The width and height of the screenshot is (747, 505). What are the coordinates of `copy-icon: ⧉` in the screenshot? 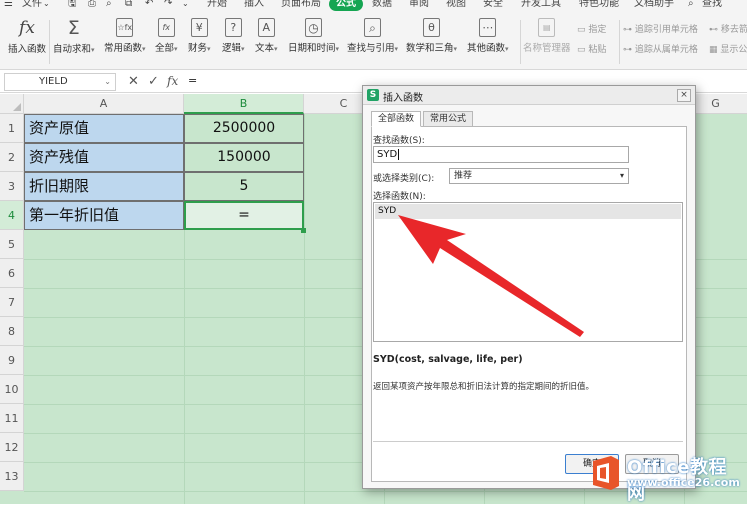 It's located at (128, 5).